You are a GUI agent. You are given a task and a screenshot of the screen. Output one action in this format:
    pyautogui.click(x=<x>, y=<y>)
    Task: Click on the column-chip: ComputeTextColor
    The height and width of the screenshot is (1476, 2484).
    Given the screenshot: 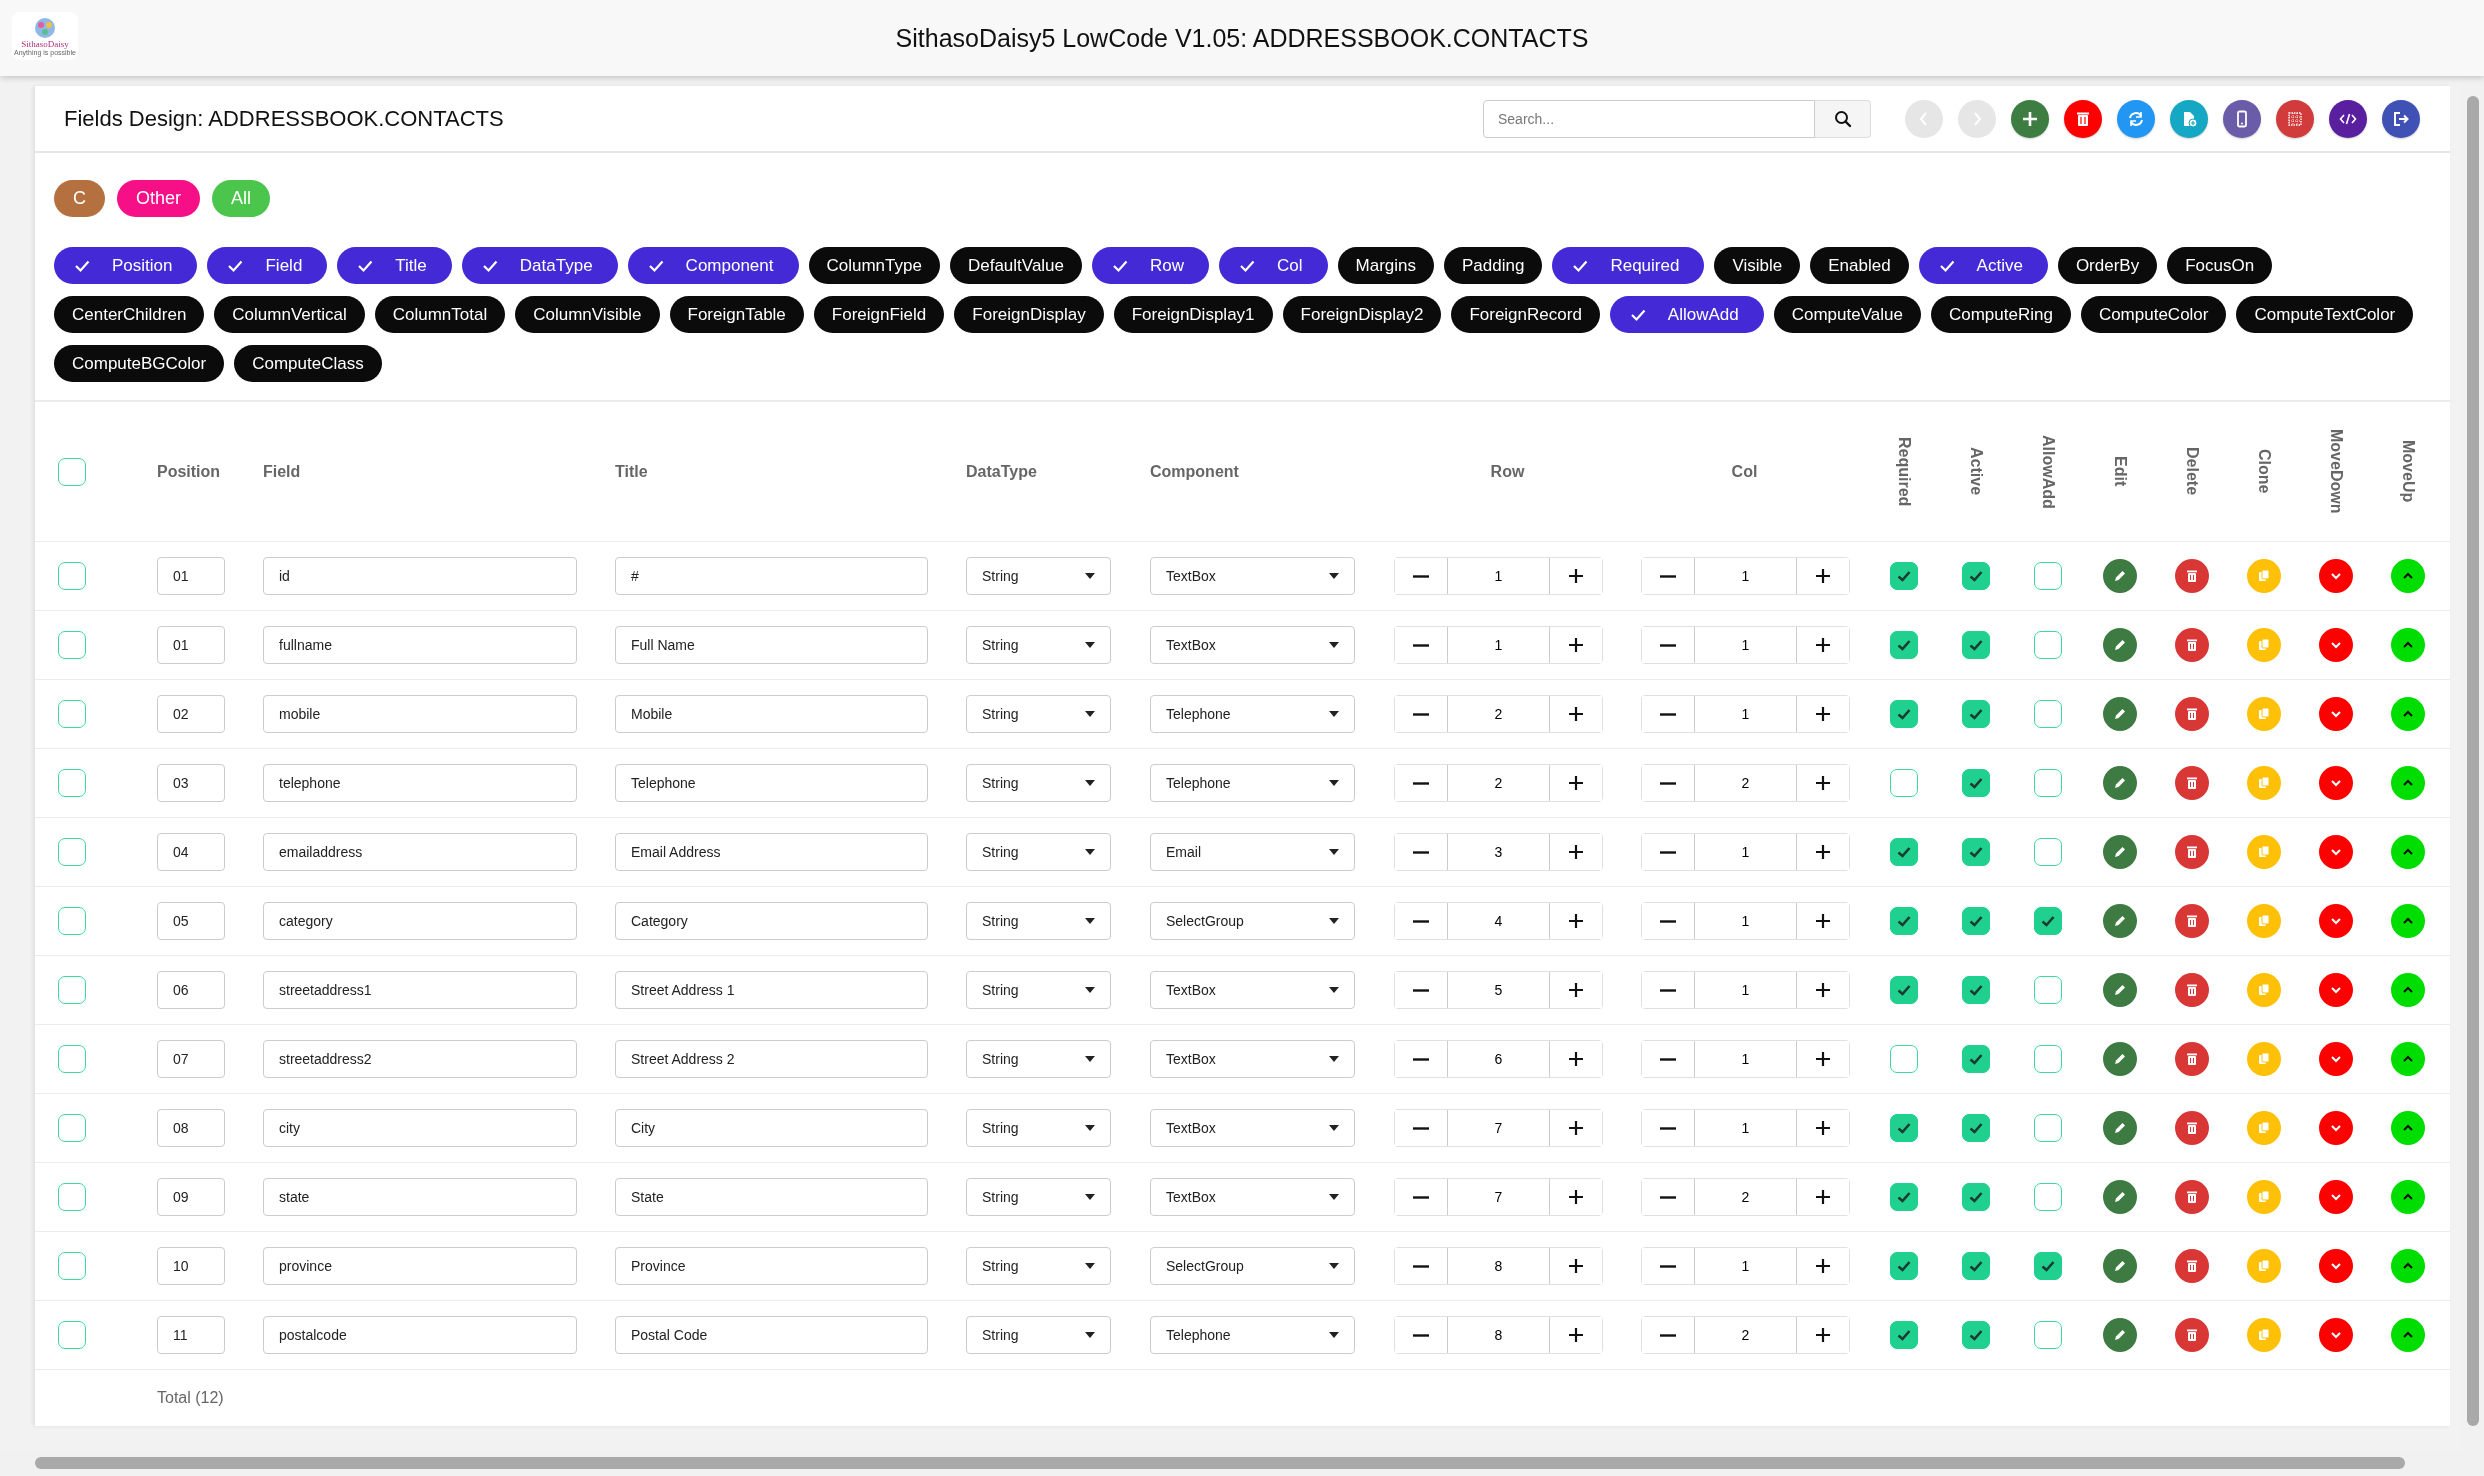 What is the action you would take?
    pyautogui.click(x=2325, y=315)
    